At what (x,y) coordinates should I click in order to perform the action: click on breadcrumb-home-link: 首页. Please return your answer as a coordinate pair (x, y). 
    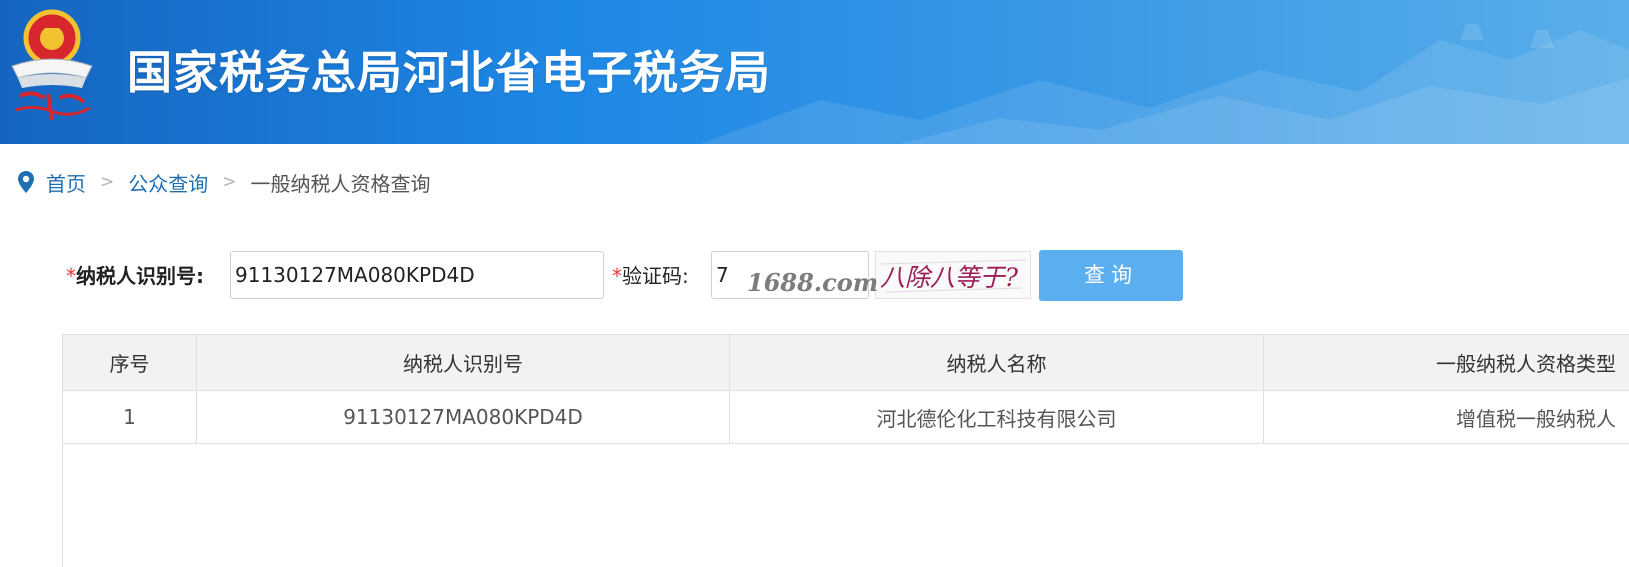
    Looking at the image, I should click on (66, 182).